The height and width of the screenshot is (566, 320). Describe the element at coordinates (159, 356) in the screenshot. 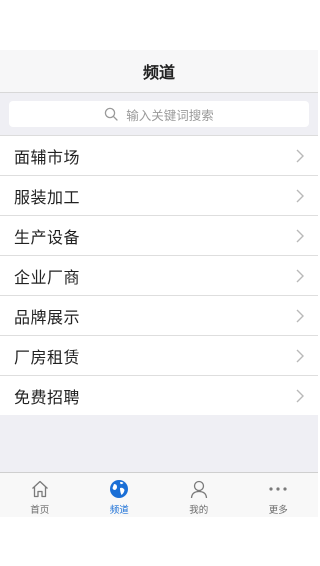

I see `list-item-factory-rental: 厂房租赁` at that location.